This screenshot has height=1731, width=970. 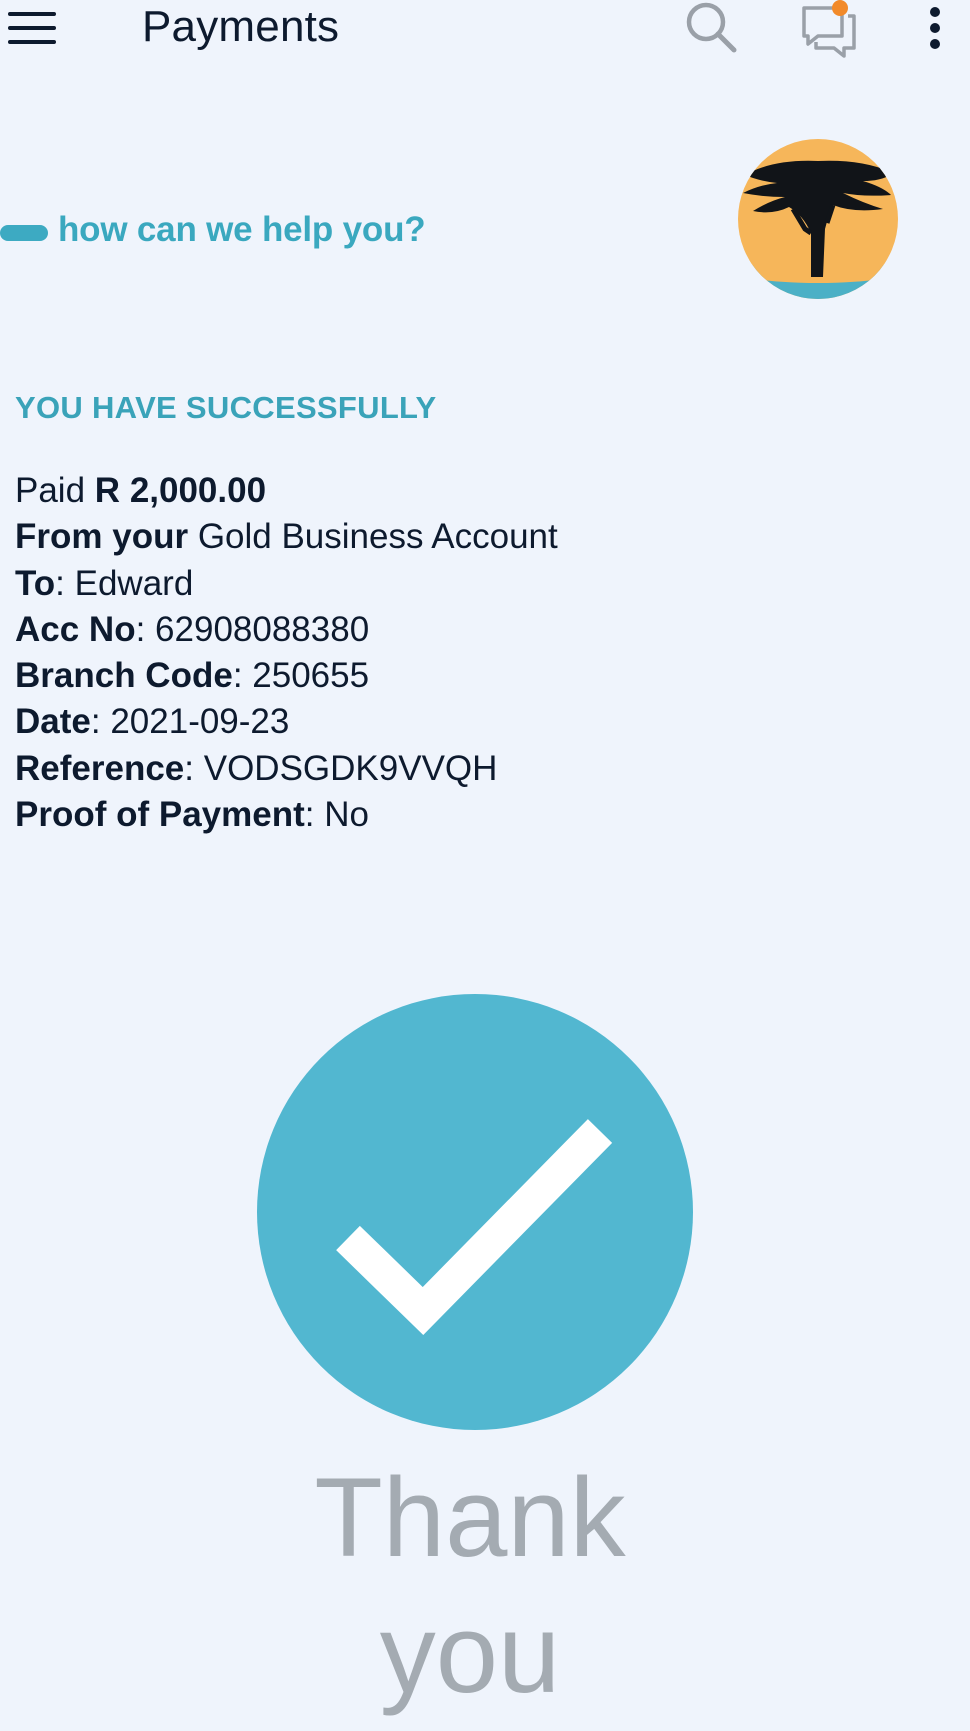 What do you see at coordinates (53, 722) in the screenshot?
I see `date-label: Date` at bounding box center [53, 722].